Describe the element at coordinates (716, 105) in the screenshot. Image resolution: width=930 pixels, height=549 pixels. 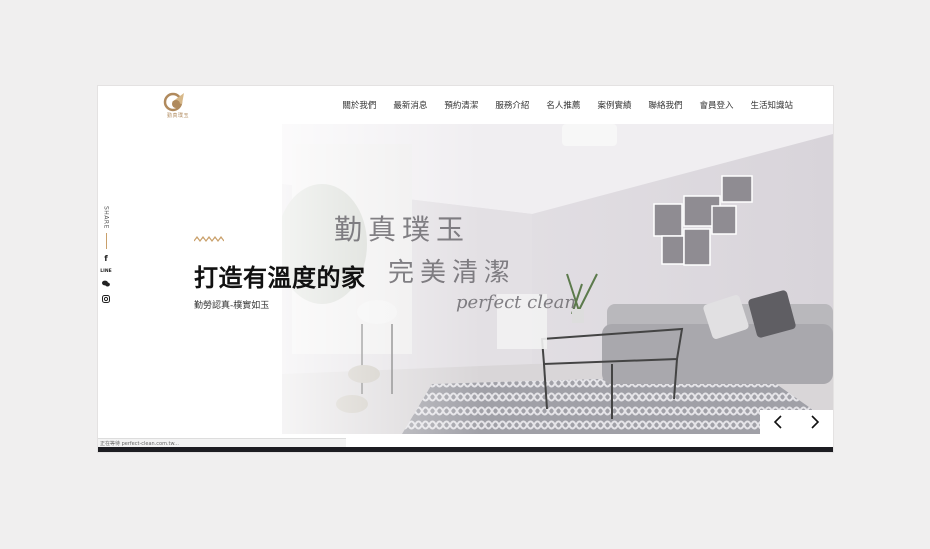
I see `nav-item-login: 會員登入` at that location.